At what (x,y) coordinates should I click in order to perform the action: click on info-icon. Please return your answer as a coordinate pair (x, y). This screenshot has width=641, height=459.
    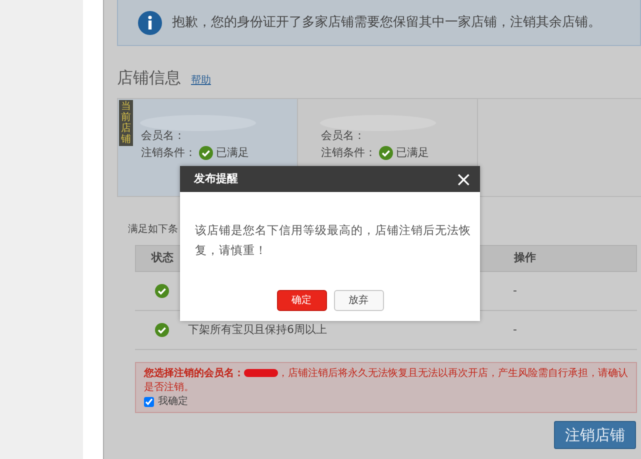
    Looking at the image, I should click on (150, 22).